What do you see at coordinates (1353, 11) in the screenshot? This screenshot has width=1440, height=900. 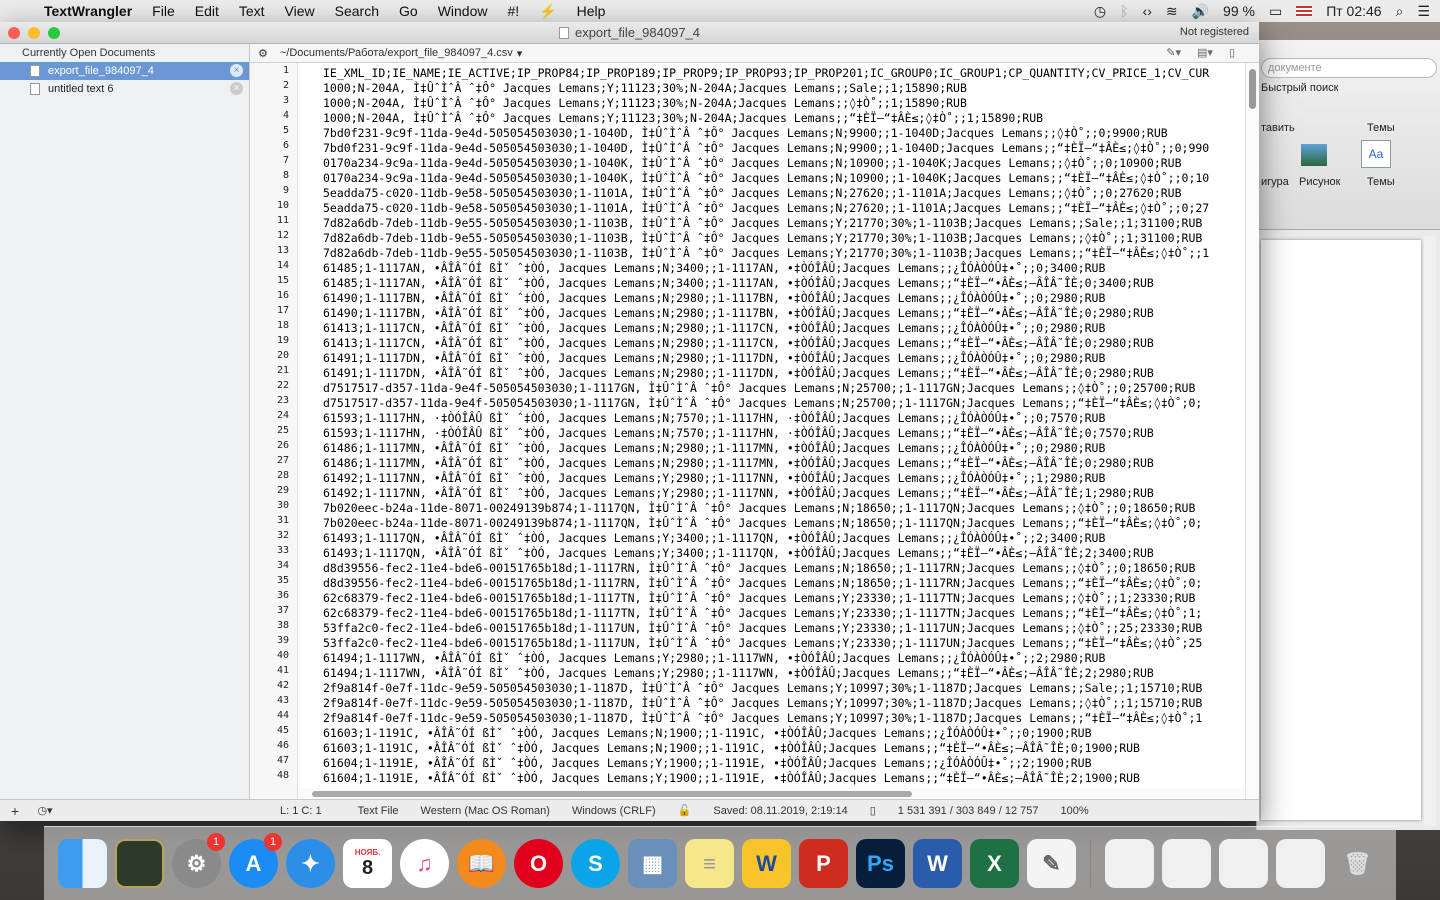 I see `clock: Пт 02:46` at bounding box center [1353, 11].